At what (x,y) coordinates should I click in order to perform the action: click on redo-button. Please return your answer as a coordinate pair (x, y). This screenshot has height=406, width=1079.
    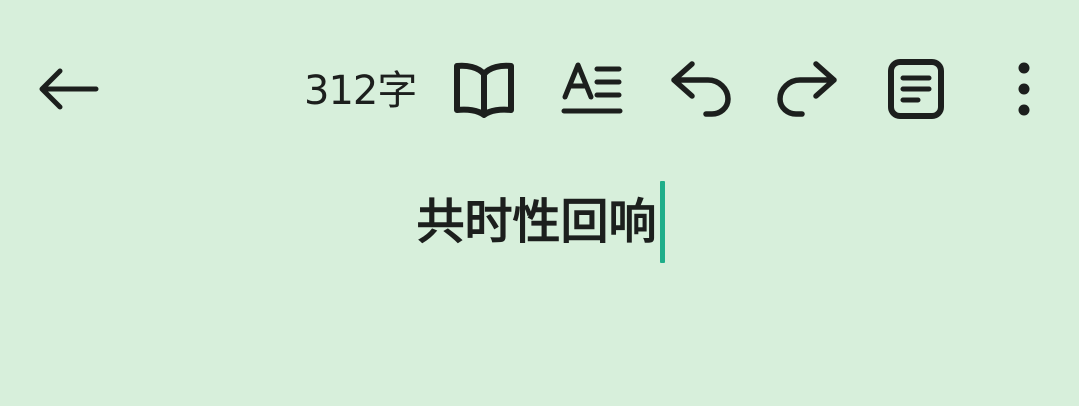
    Looking at the image, I should click on (808, 89).